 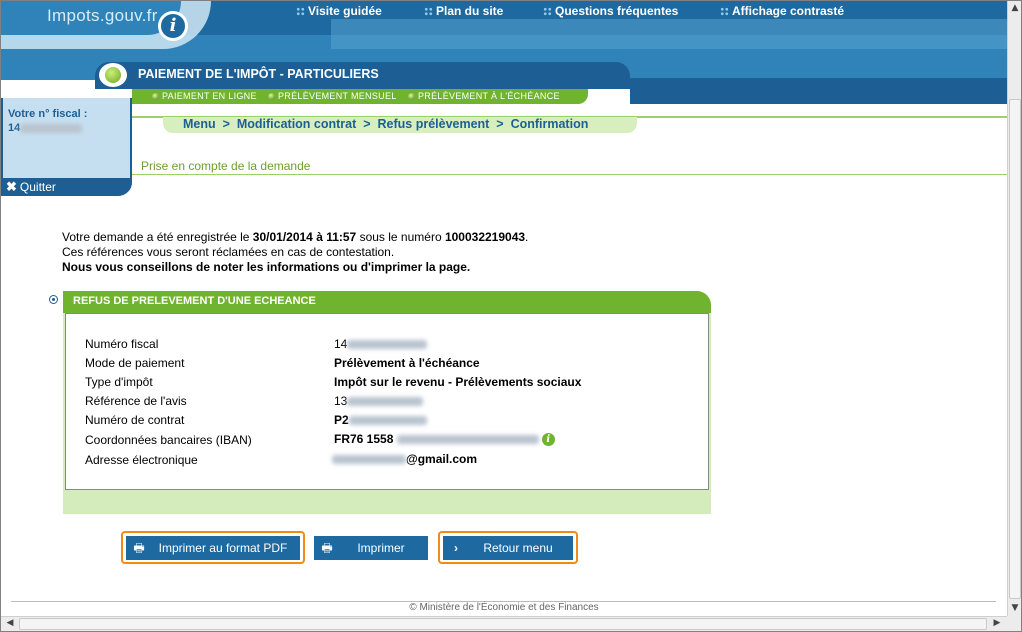 I want to click on print-pdf-button: 🖶 Imprimer au format PDF, so click(x=213, y=548).